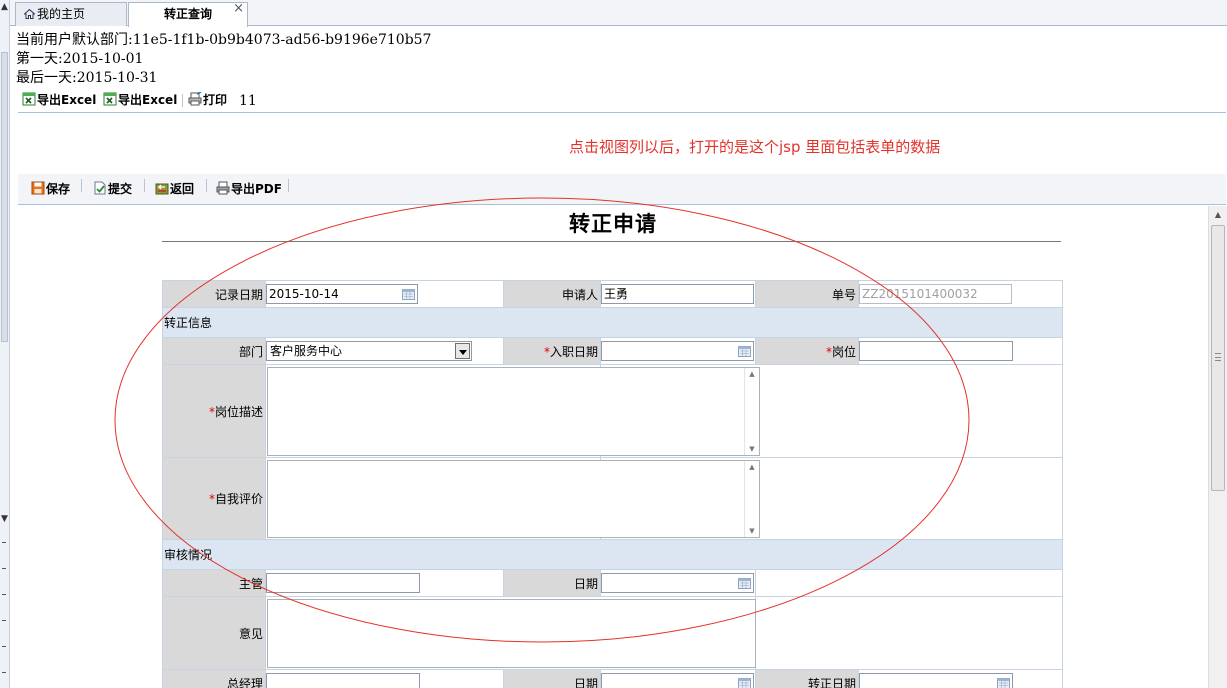  Describe the element at coordinates (238, 411) in the screenshot. I see `job-desc-label: 岗位描述` at that location.